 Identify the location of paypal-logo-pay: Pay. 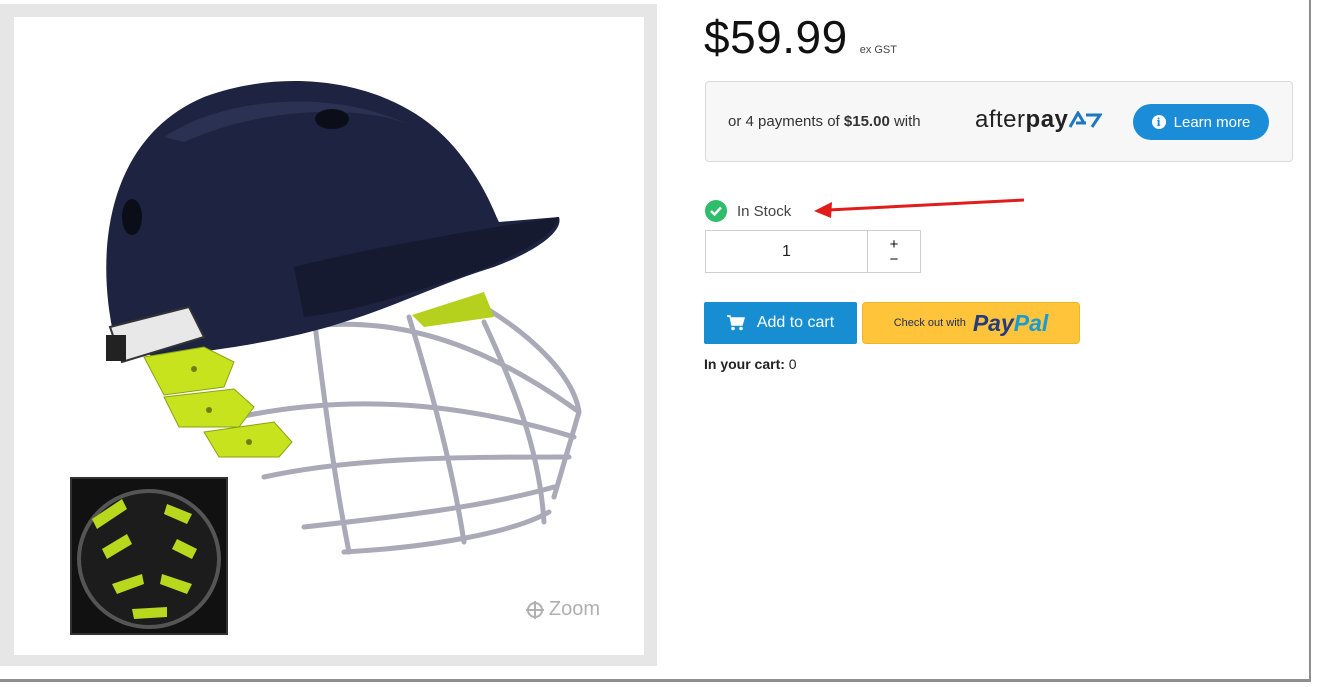
(993, 322).